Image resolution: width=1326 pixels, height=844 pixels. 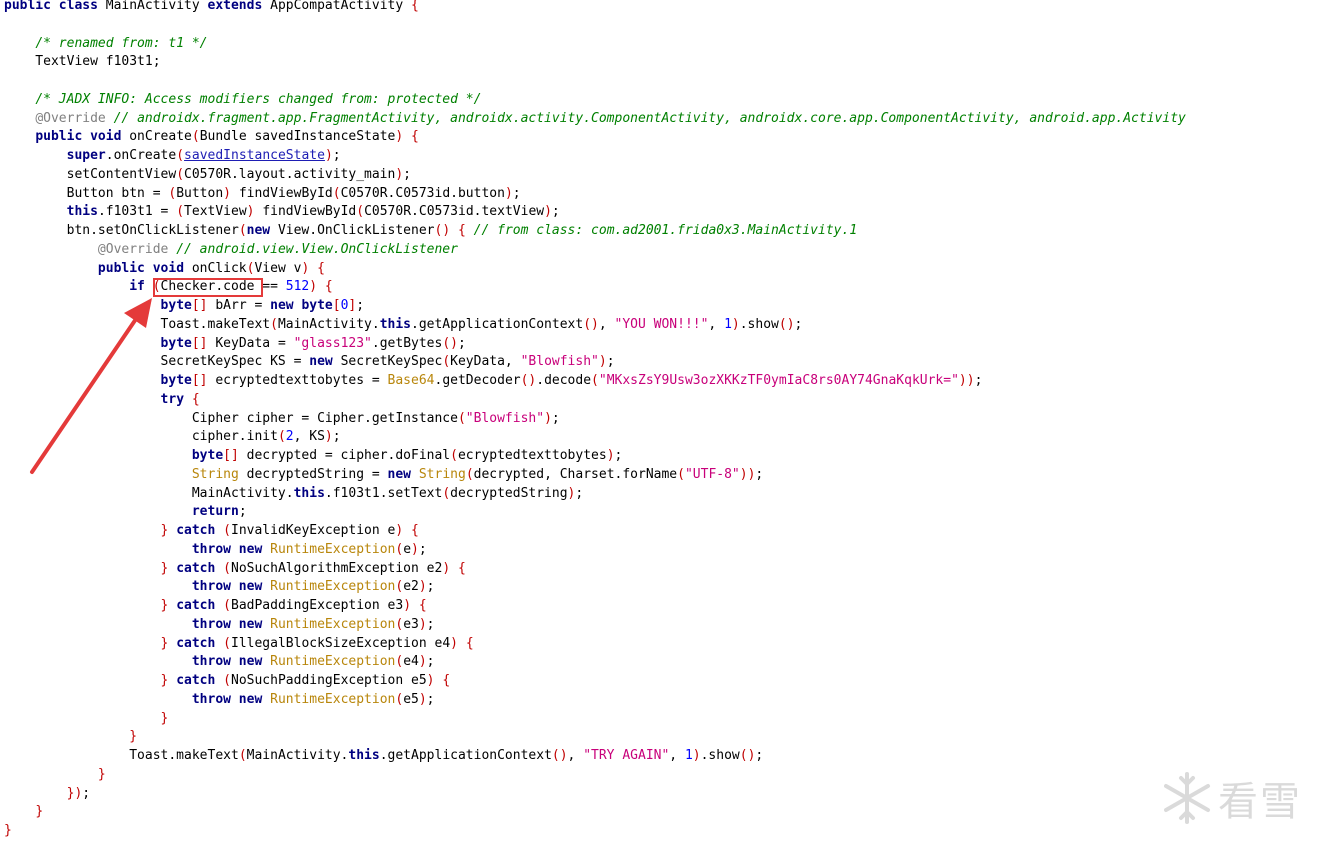 I want to click on code-token: MainActivity, so click(x=156, y=6).